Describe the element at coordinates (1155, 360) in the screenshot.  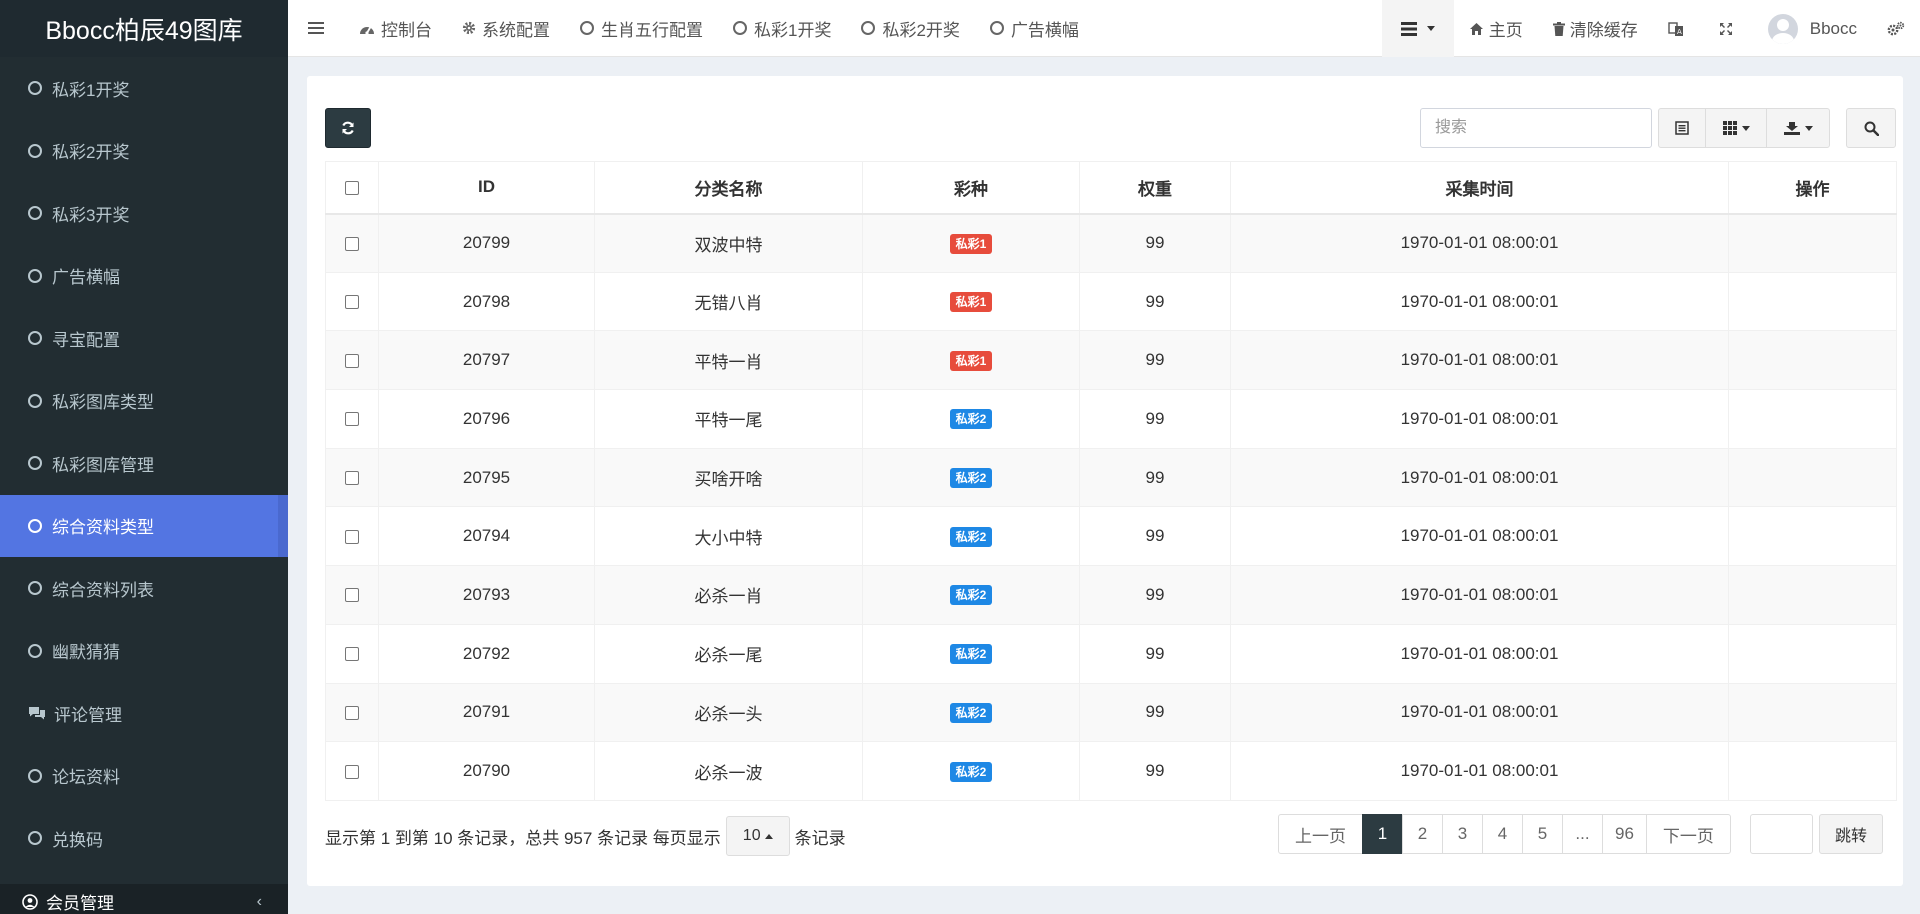
I see `cell-weight: 99` at that location.